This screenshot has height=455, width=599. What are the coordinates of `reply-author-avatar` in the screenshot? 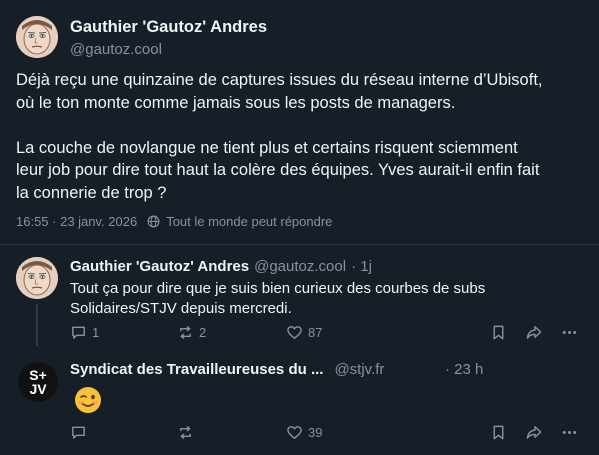 It's located at (37, 278).